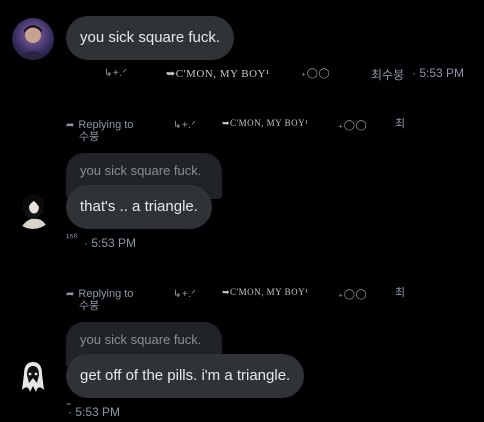 Image resolution: width=484 pixels, height=422 pixels. What do you see at coordinates (72, 238) in the screenshot?
I see `footer-prefix: ¹⁵⁰` at bounding box center [72, 238].